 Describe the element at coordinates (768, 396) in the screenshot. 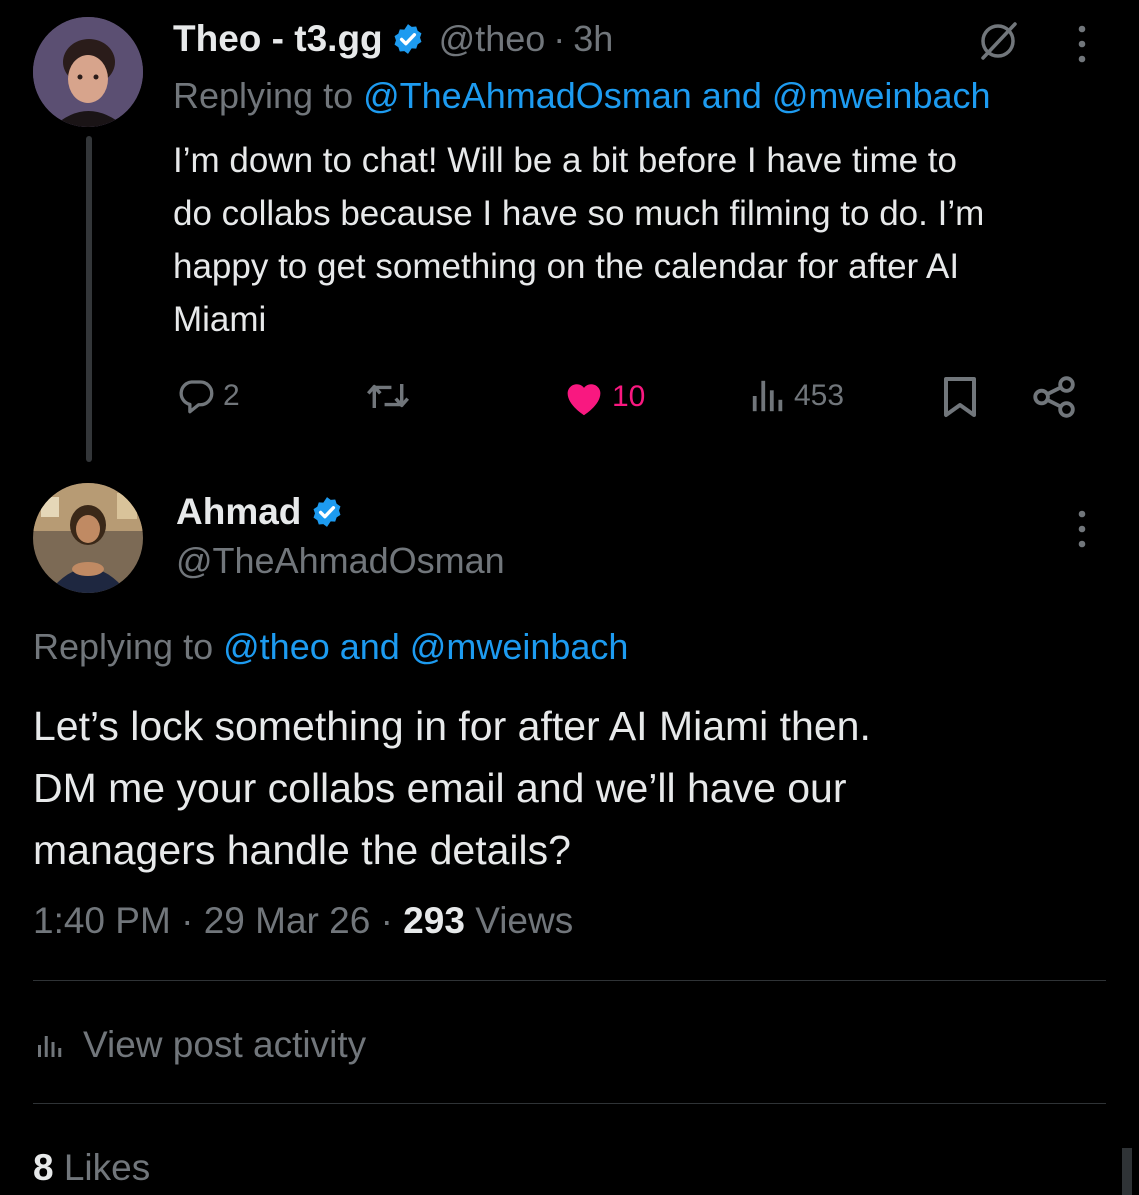

I see `views-icon` at that location.